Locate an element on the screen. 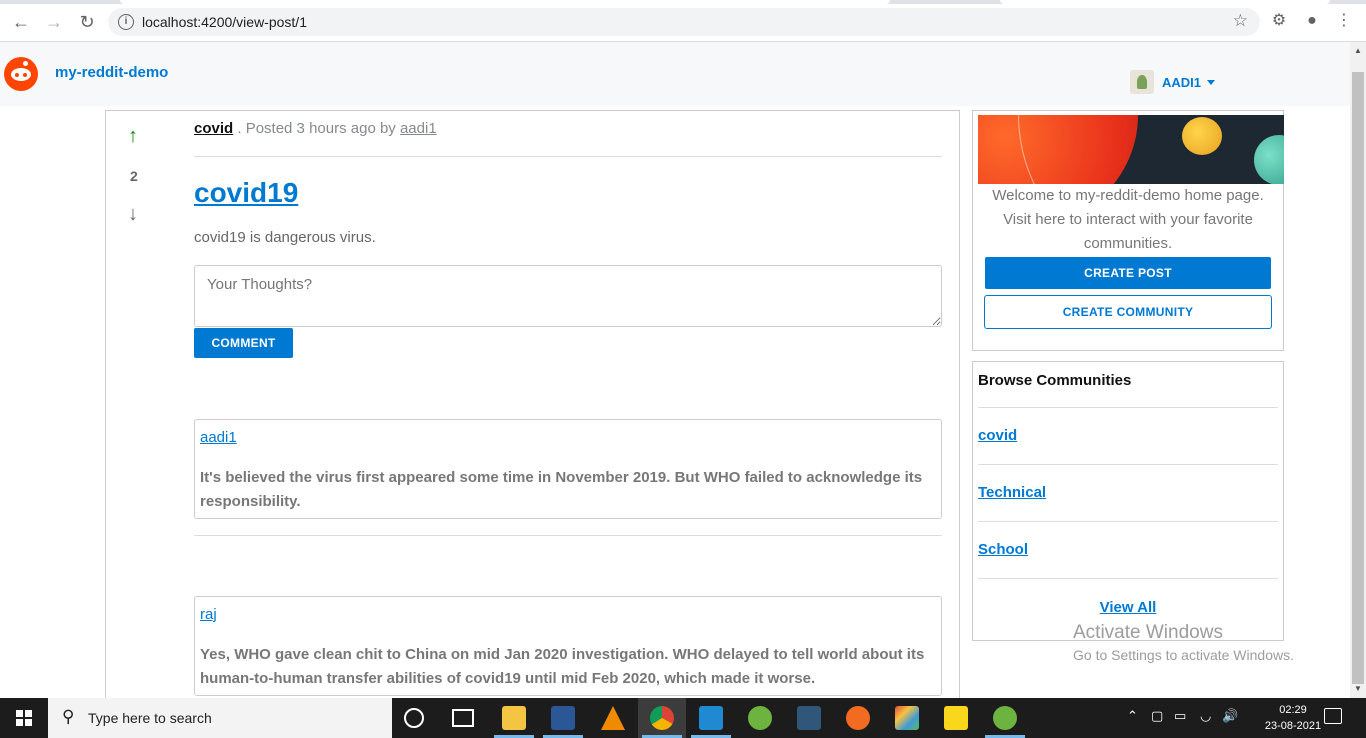 The width and height of the screenshot is (1366, 738). forward-icon: → is located at coordinates (54, 22).